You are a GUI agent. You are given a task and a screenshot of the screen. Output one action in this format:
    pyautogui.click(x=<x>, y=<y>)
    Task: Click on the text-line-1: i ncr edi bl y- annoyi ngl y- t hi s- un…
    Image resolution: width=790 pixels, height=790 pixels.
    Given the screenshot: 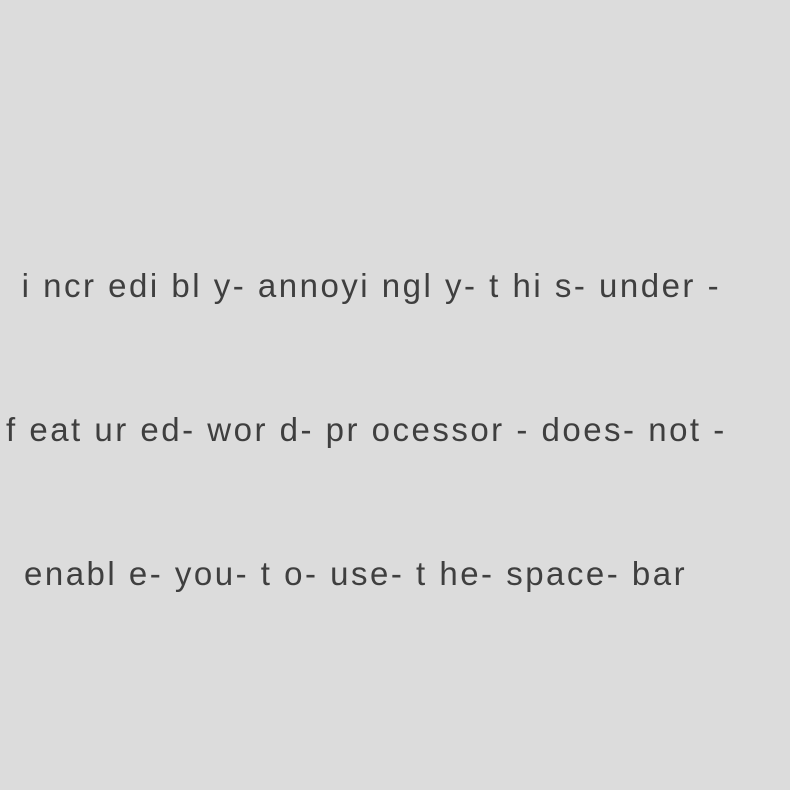 What is the action you would take?
    pyautogui.click(x=366, y=285)
    